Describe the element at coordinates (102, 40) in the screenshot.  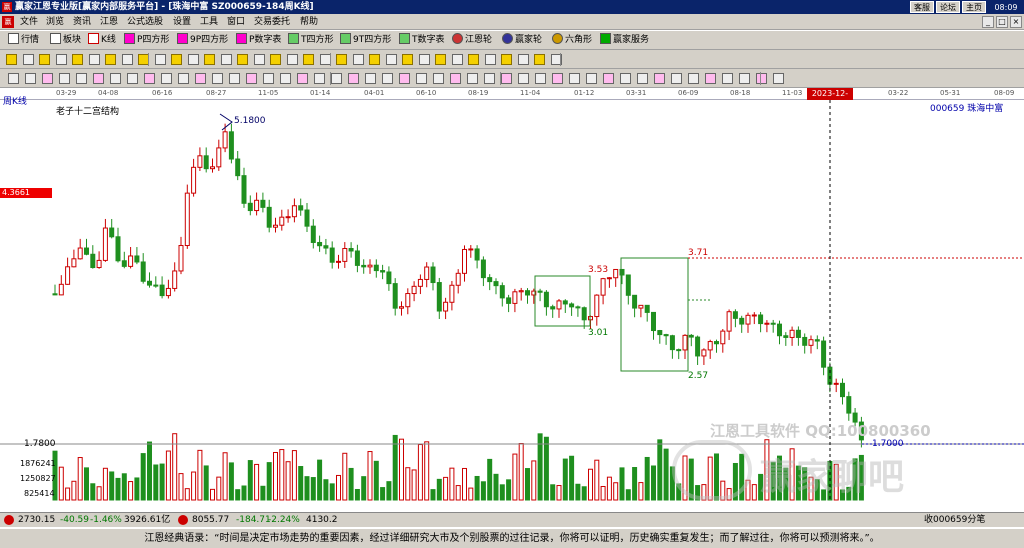
I see `toolbar-kline: K线` at that location.